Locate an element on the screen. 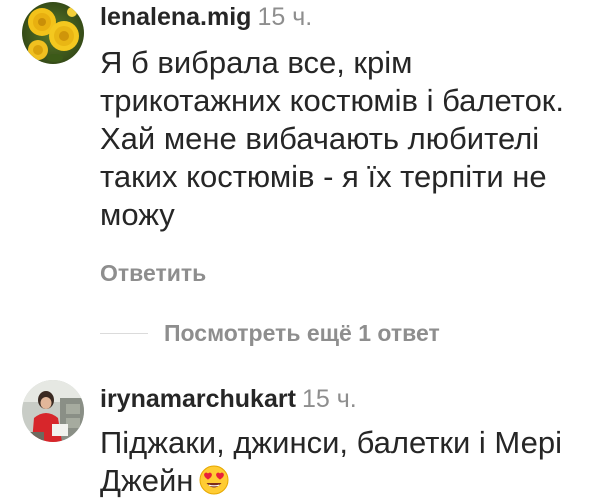 This screenshot has height=503, width=600. username-link: lenalena.mig is located at coordinates (175, 17).